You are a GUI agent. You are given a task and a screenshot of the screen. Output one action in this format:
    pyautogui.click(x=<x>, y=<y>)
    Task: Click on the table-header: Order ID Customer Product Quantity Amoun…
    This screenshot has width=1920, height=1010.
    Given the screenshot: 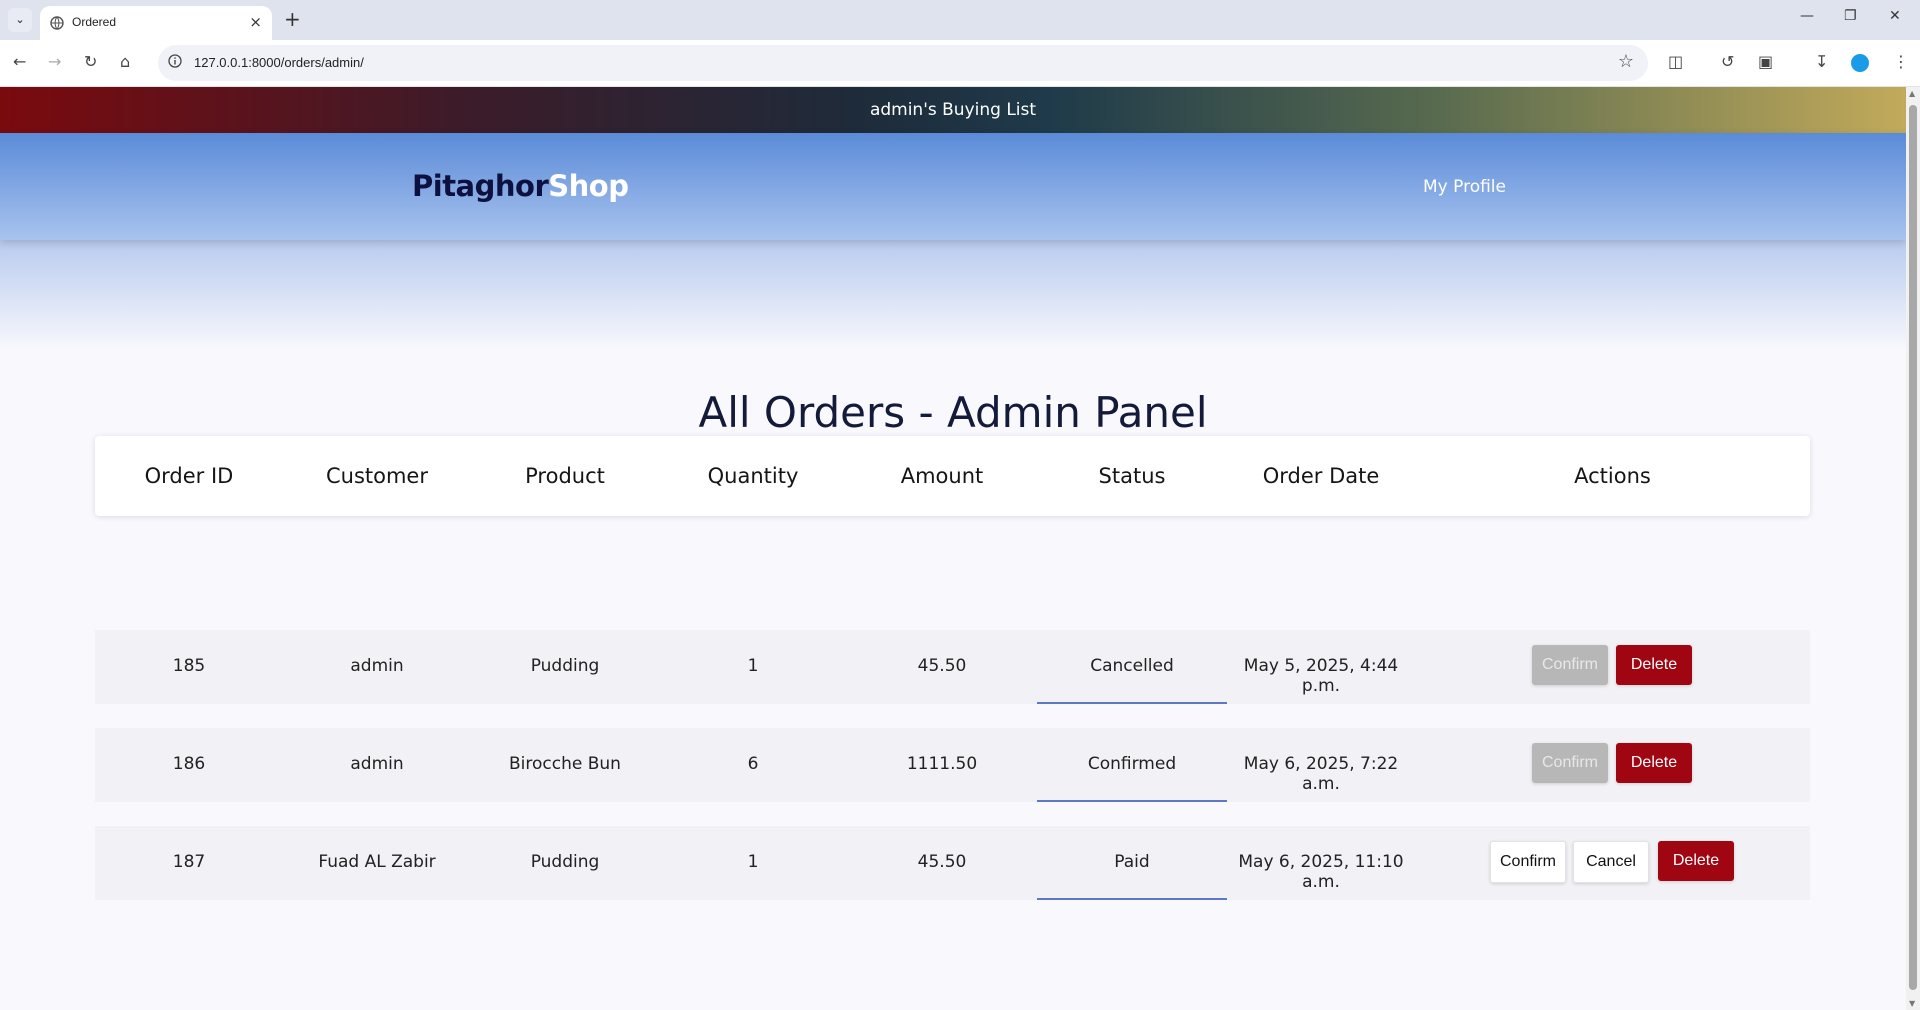 What is the action you would take?
    pyautogui.click(x=952, y=476)
    